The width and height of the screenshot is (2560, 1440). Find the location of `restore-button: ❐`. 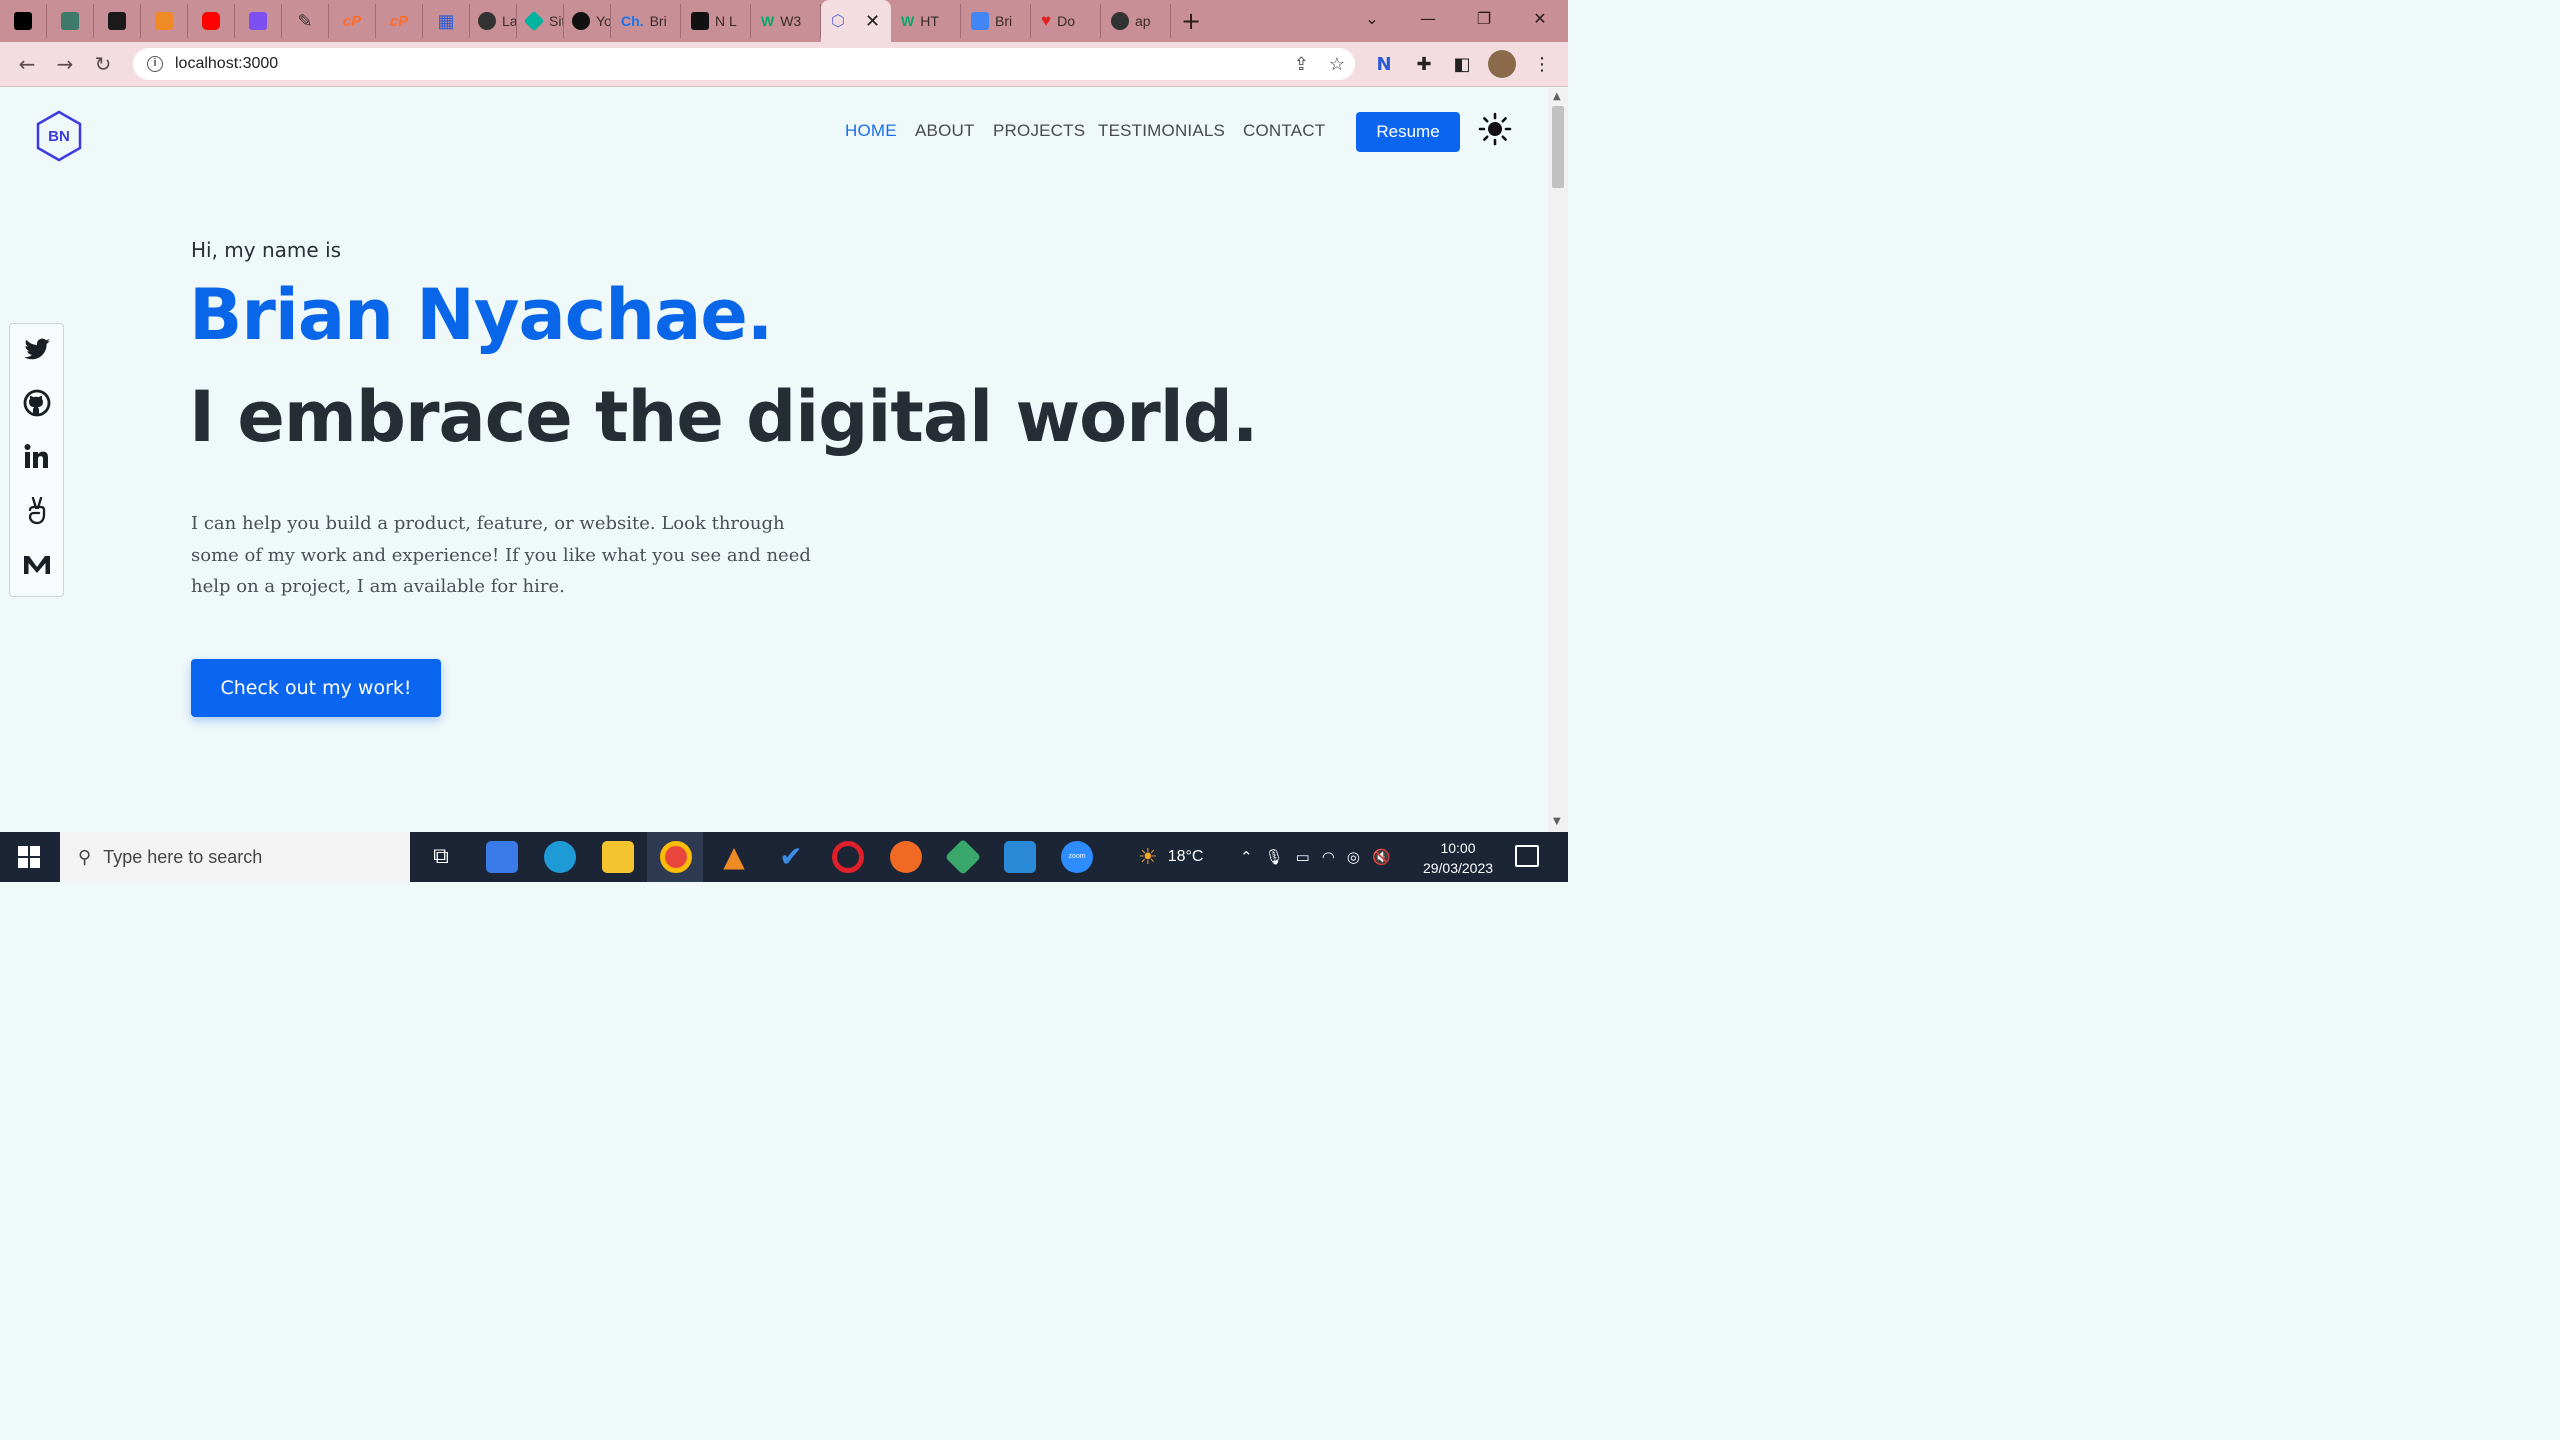

restore-button: ❐ is located at coordinates (1484, 18).